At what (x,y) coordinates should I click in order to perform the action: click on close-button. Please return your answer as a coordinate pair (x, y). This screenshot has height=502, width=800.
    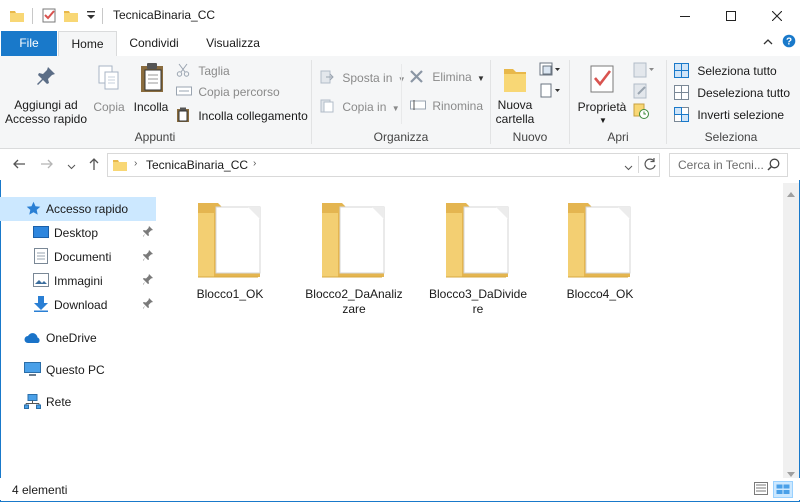
    Looking at the image, I should click on (777, 15).